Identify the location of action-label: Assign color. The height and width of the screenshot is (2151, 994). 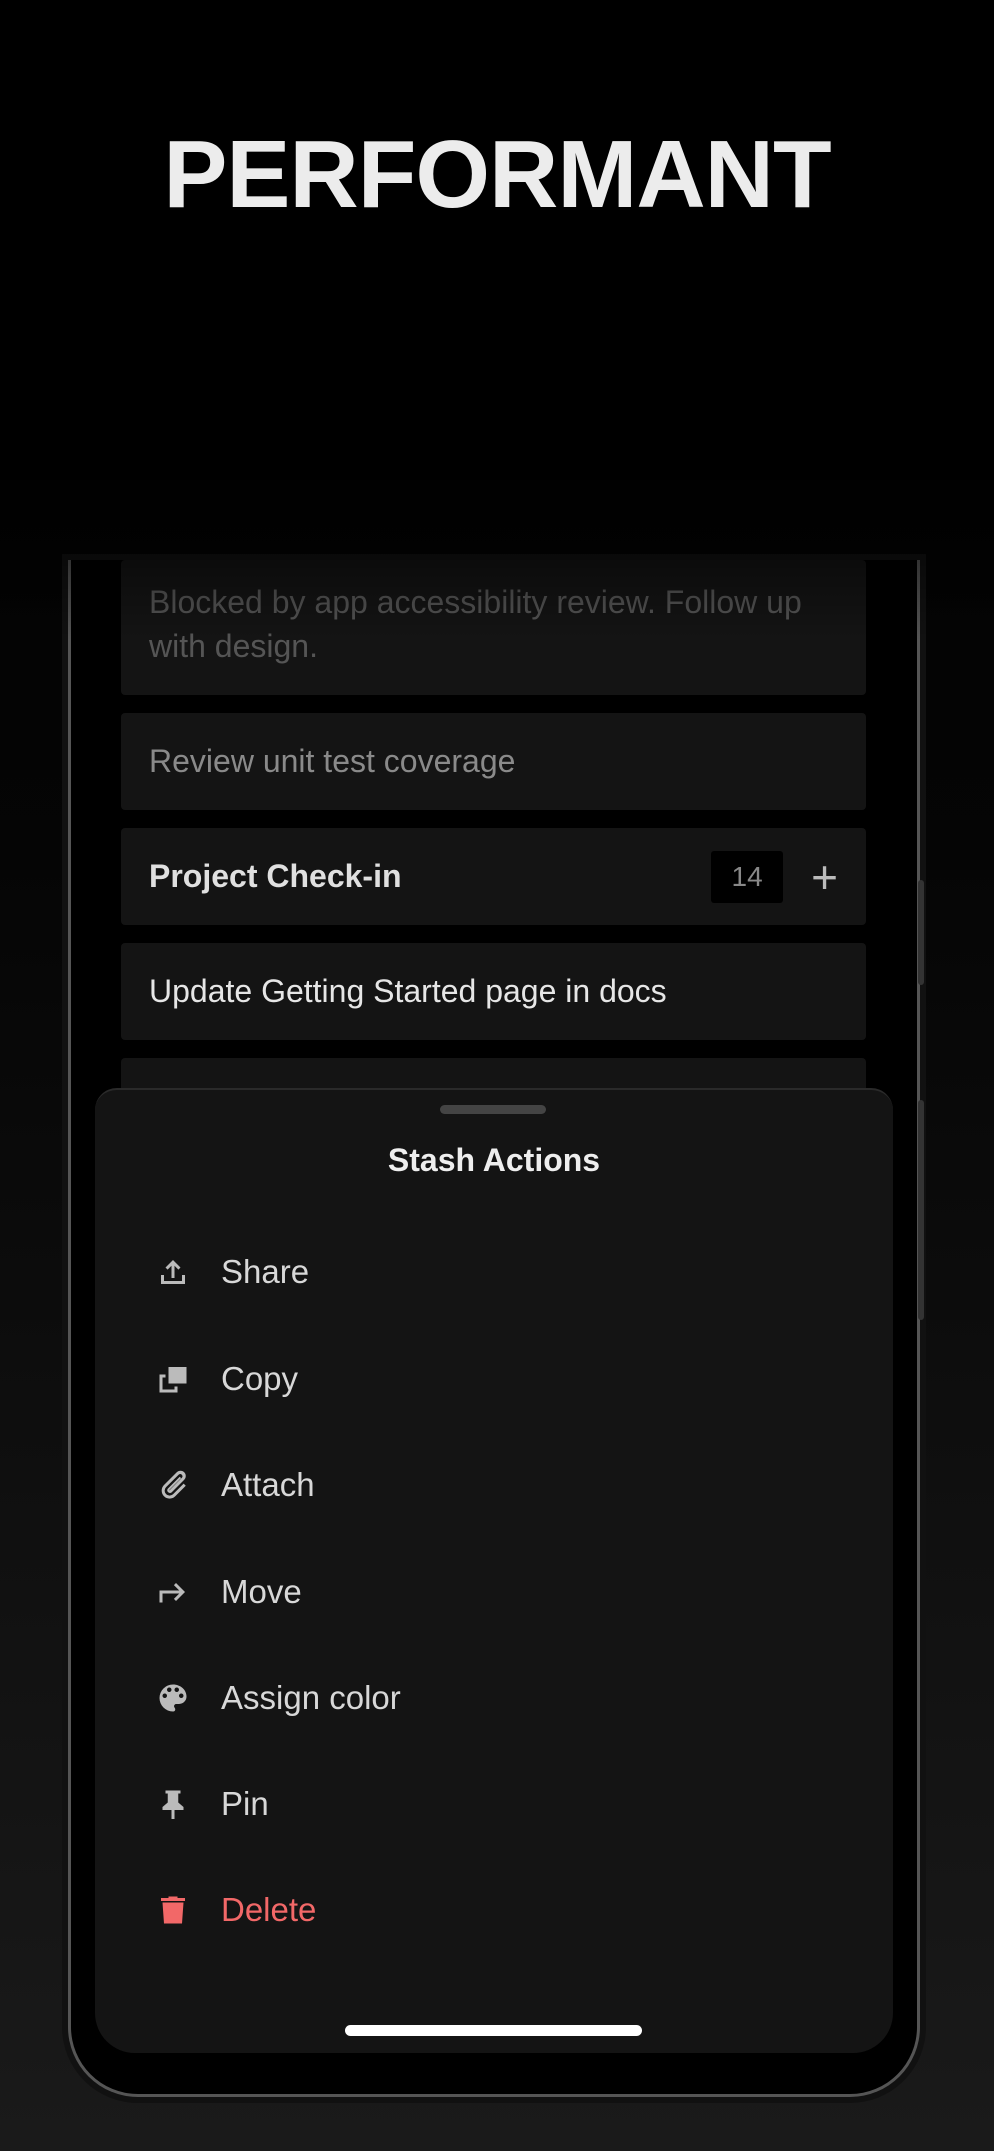
(311, 1697).